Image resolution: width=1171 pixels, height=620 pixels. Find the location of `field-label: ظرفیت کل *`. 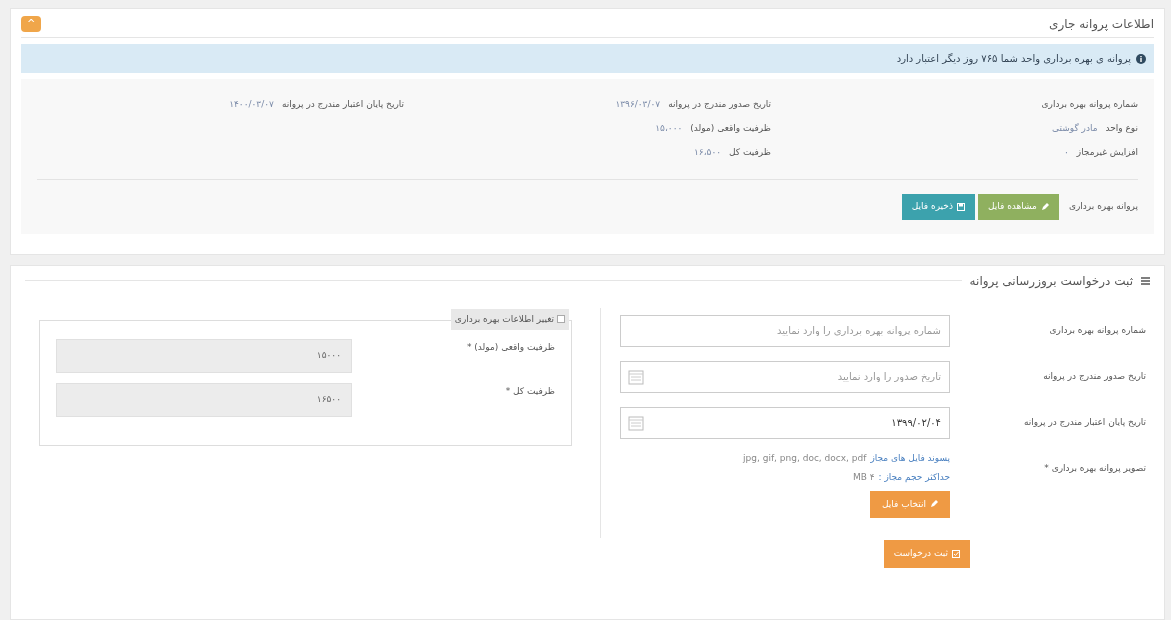

field-label: ظرفیت کل * is located at coordinates (530, 391).